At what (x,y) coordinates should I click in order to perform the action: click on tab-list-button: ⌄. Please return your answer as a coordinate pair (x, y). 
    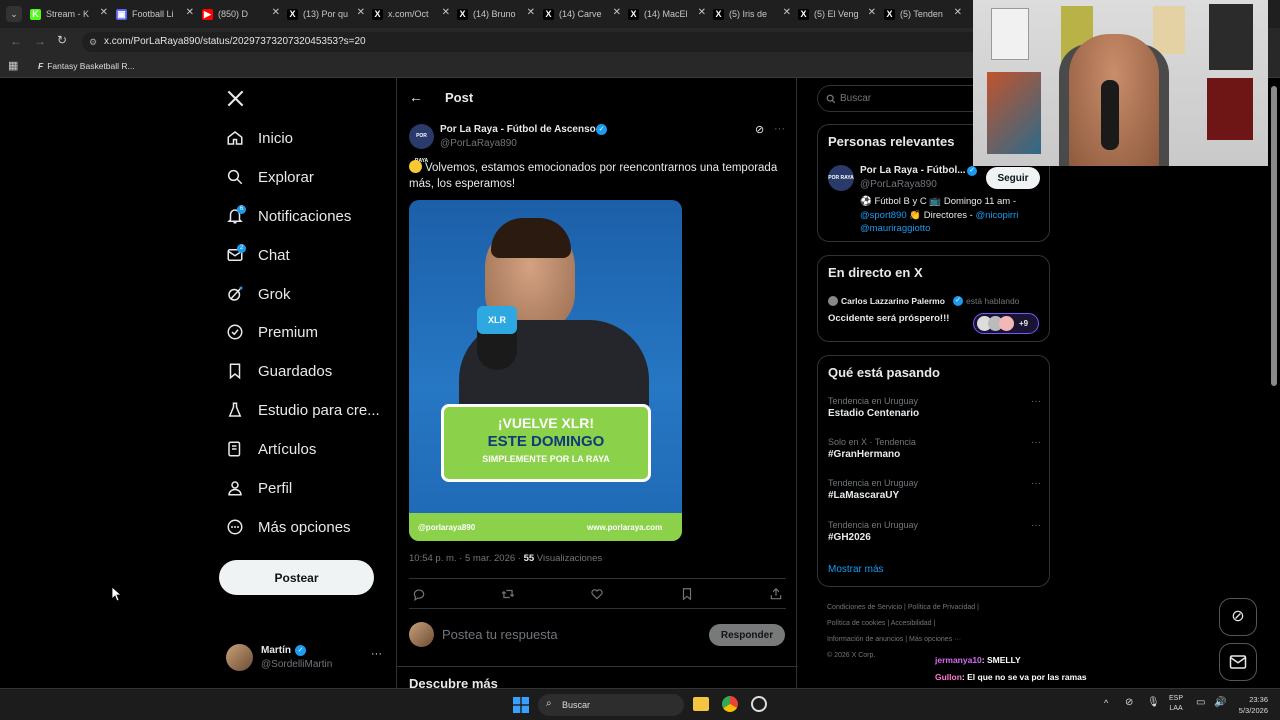
    Looking at the image, I should click on (14, 14).